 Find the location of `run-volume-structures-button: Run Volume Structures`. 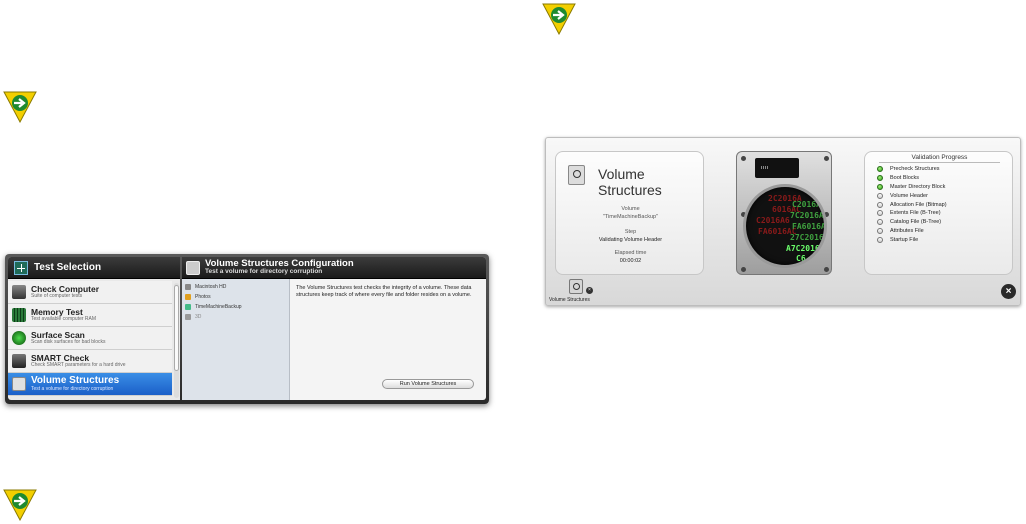

run-volume-structures-button: Run Volume Structures is located at coordinates (428, 384).